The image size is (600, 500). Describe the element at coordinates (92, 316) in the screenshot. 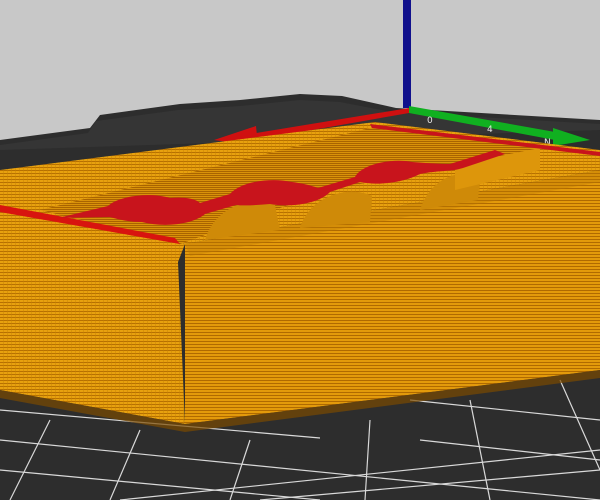

I see `model-front-face` at that location.